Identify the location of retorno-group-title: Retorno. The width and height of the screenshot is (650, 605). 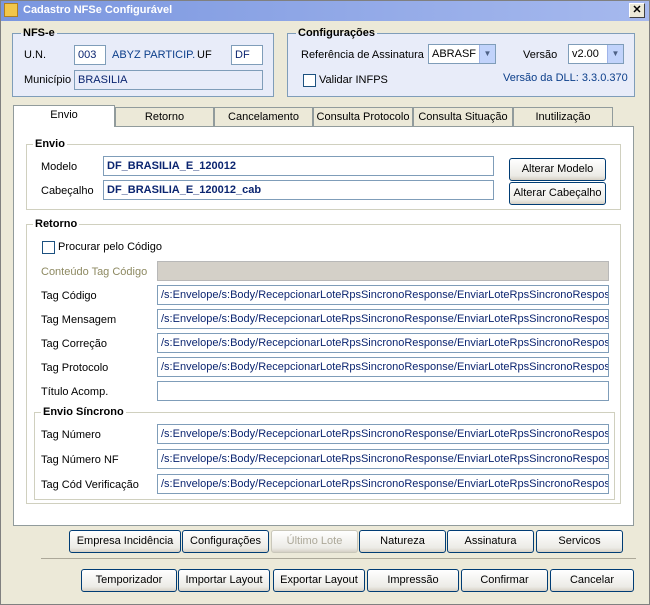
(56, 224).